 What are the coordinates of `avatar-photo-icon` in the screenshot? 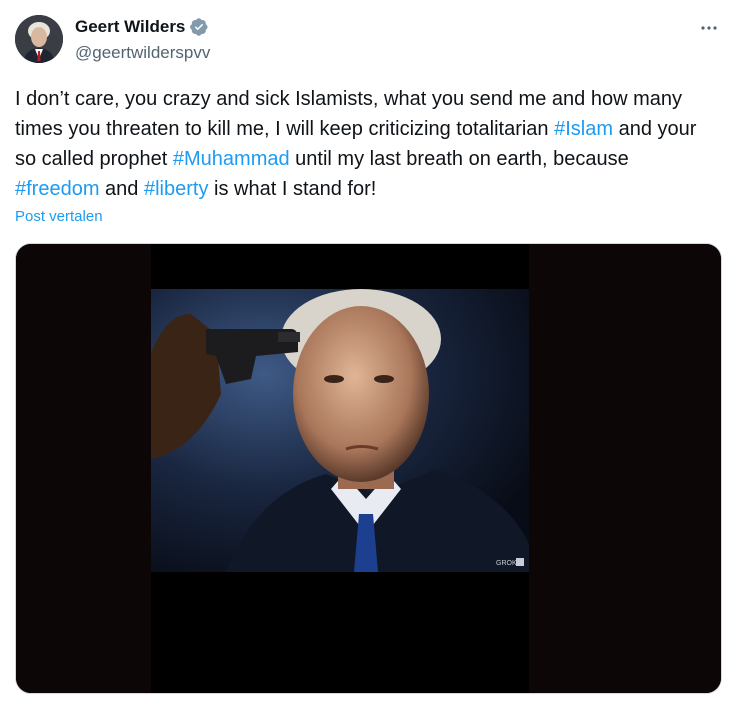 It's located at (39, 39).